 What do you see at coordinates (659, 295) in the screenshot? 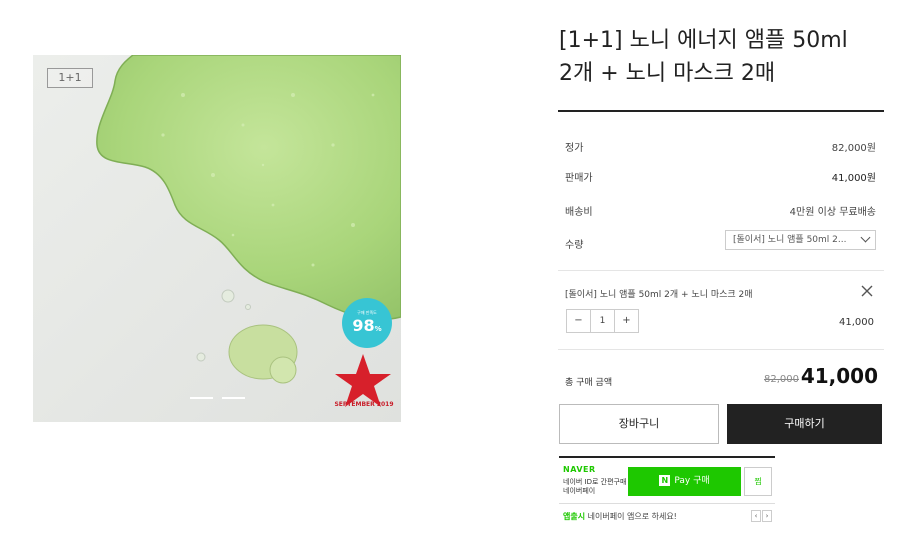
I see `selected-option-name: [돌이서] 노니 앰플 50ml 2개 + 노니 마스크 2매` at bounding box center [659, 295].